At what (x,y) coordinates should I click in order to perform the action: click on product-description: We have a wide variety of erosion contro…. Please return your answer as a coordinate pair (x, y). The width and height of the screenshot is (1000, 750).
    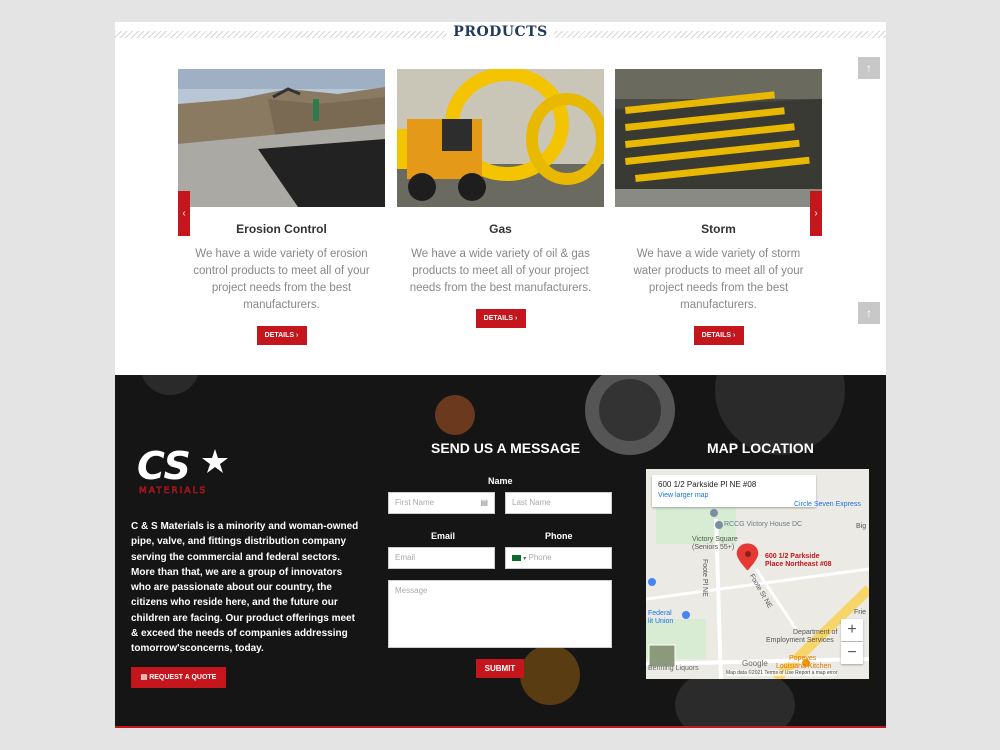
    Looking at the image, I should click on (281, 279).